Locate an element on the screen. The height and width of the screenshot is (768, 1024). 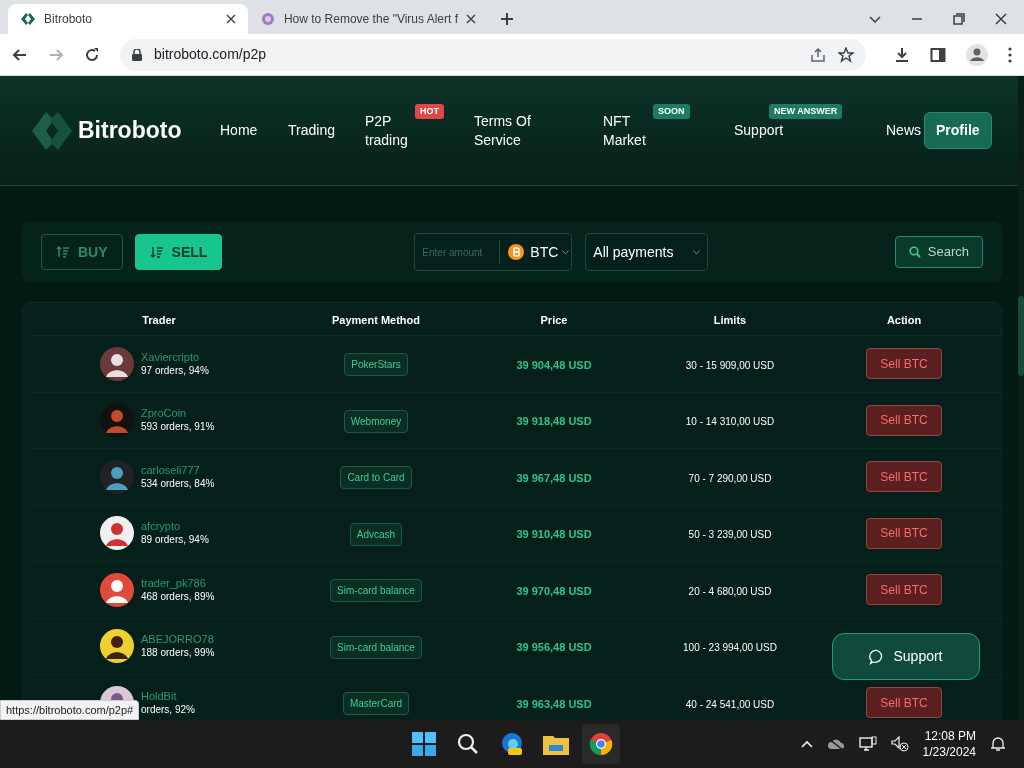
column-header: Limits is located at coordinates (730, 320).